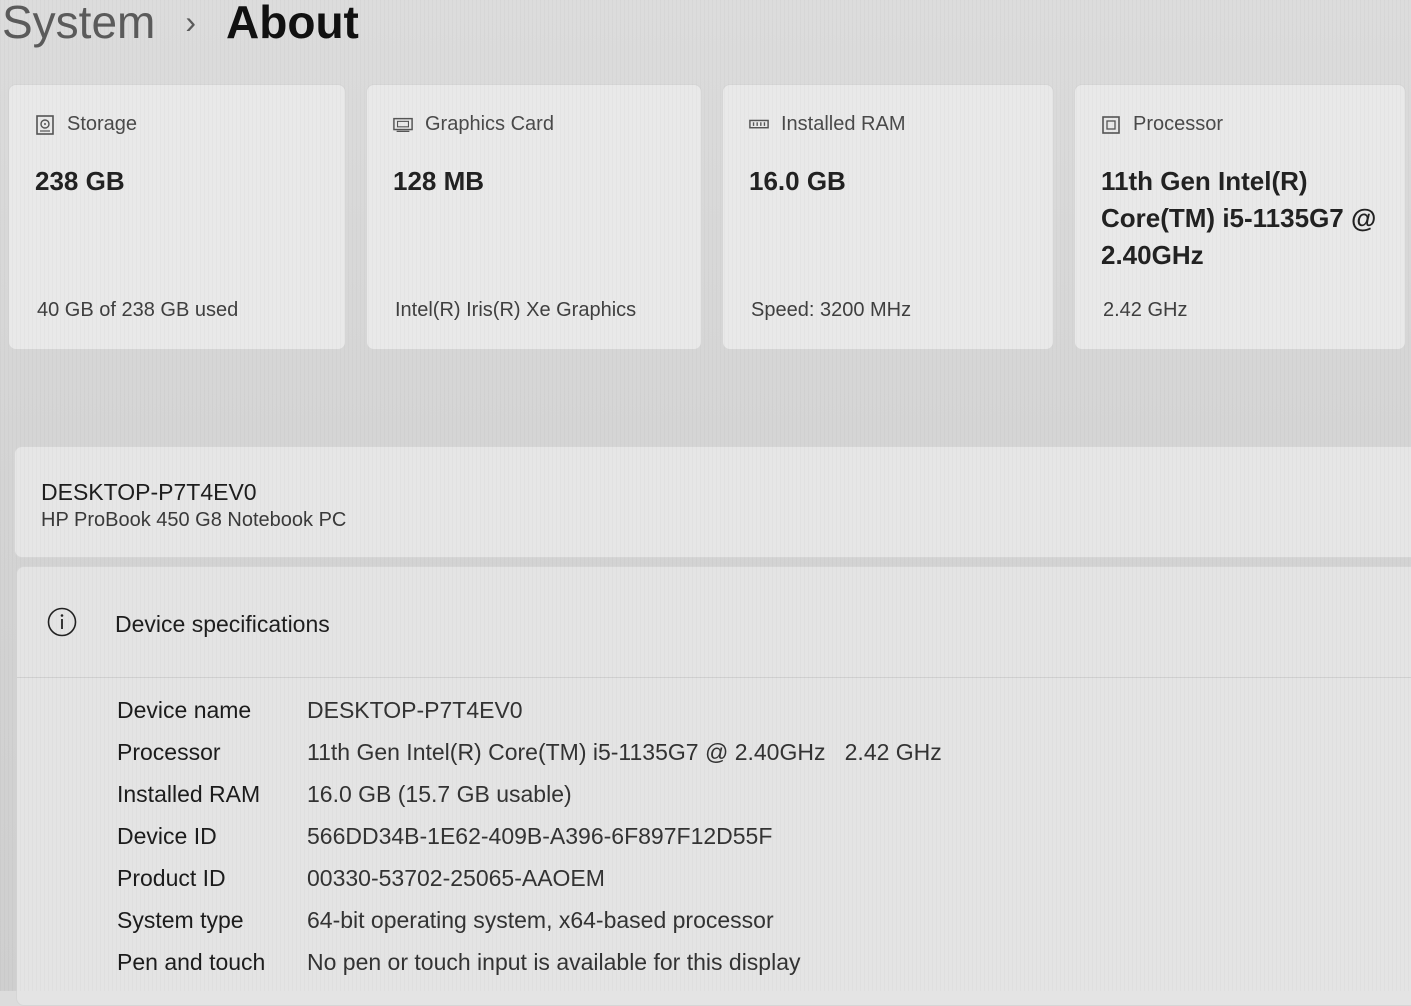 The image size is (1411, 1006). I want to click on spec-label: Device ID, so click(167, 836).